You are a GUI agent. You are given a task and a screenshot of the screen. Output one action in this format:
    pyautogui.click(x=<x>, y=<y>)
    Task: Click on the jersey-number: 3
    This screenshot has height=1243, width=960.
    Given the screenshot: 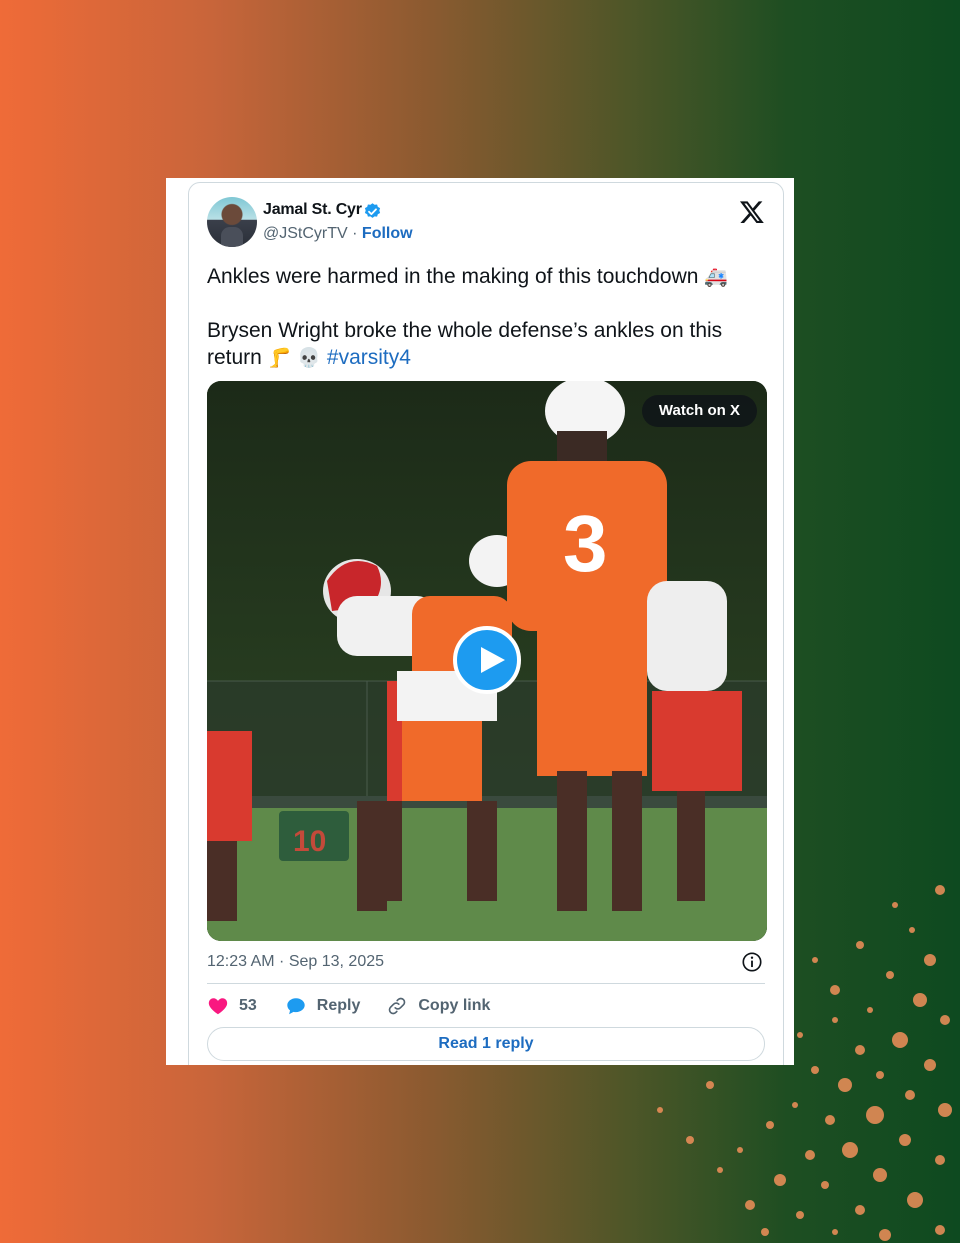 What is the action you would take?
    pyautogui.click(x=585, y=543)
    